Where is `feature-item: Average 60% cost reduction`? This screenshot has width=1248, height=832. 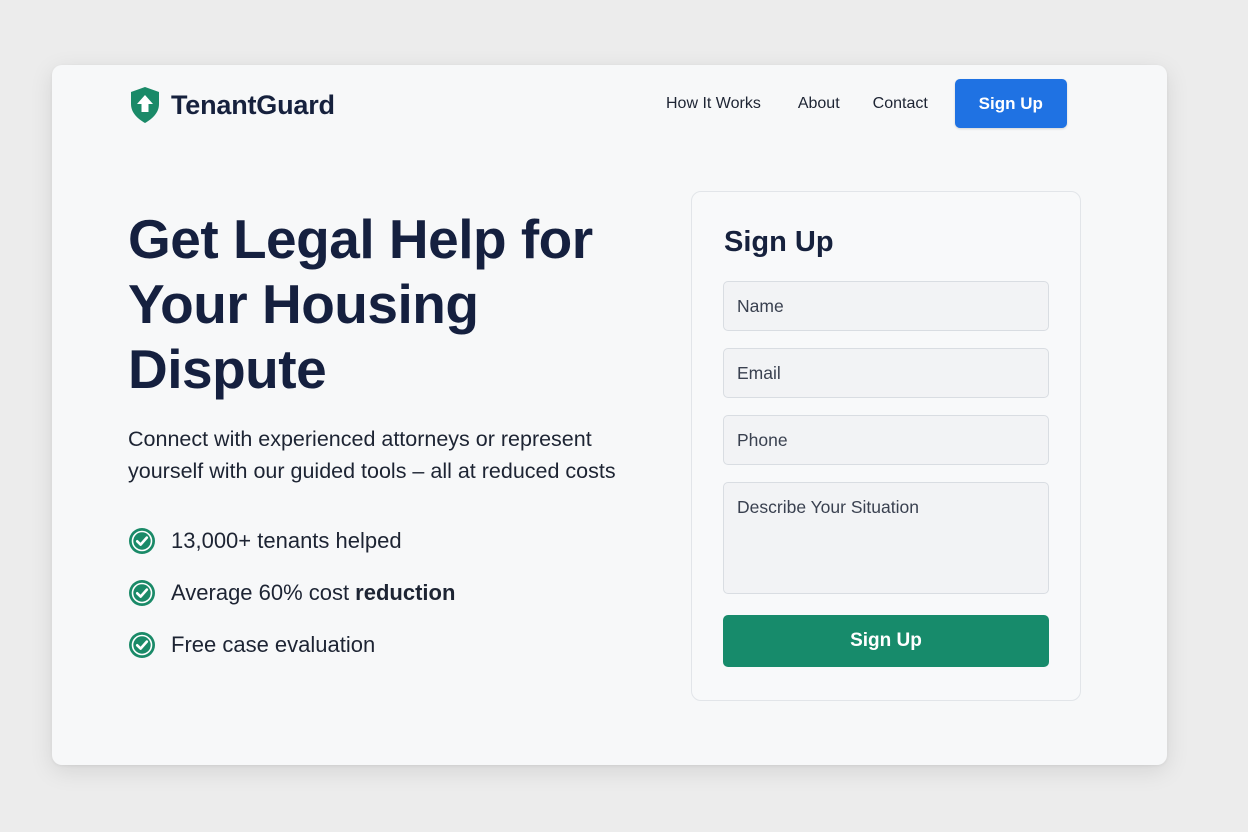 feature-item: Average 60% cost reduction is located at coordinates (291, 593).